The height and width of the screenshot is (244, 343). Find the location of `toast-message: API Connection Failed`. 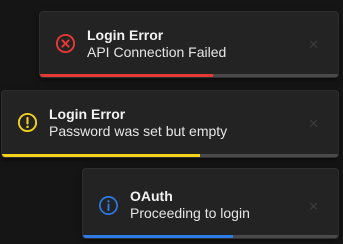

toast-message: API Connection Failed is located at coordinates (157, 52).